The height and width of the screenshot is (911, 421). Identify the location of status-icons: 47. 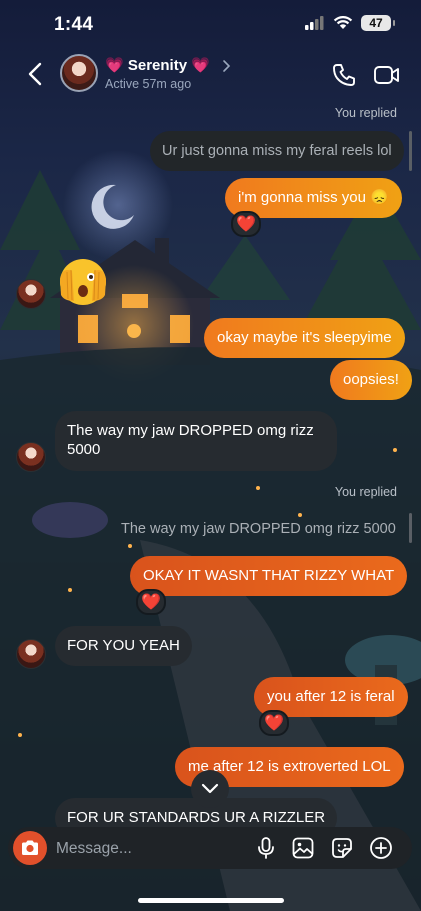
(350, 23).